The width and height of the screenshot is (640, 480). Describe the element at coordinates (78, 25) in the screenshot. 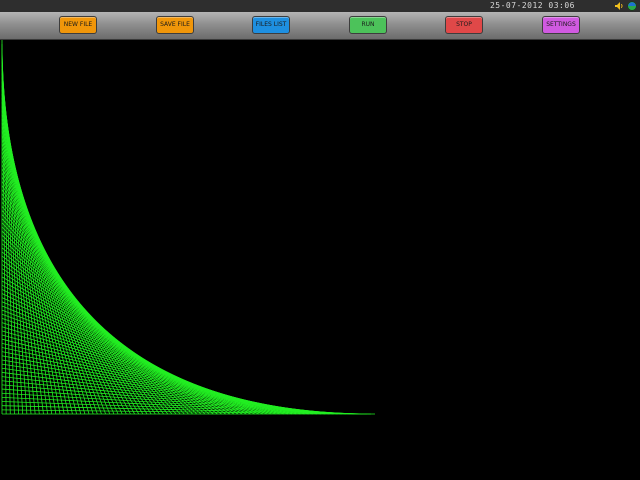

I see `new-file-button: NEW FILE` at that location.